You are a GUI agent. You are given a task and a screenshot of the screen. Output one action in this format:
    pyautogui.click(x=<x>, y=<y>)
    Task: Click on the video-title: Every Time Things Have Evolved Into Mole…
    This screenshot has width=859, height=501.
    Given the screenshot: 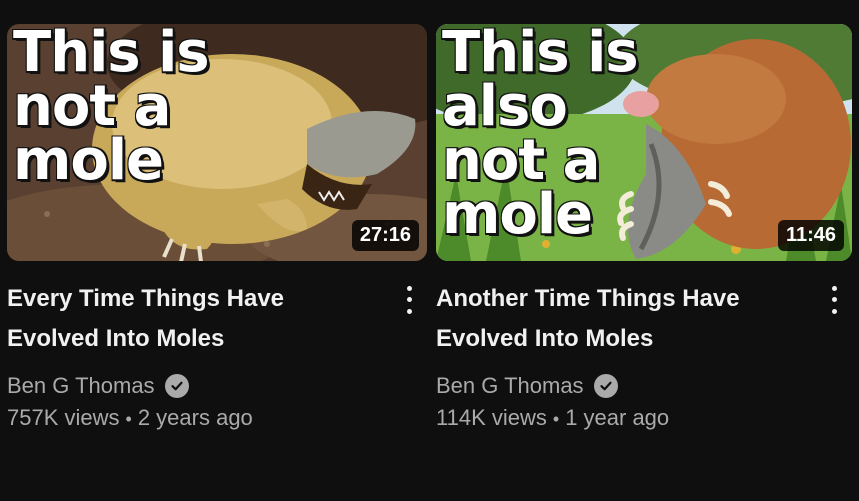 What is the action you would take?
    pyautogui.click(x=197, y=319)
    